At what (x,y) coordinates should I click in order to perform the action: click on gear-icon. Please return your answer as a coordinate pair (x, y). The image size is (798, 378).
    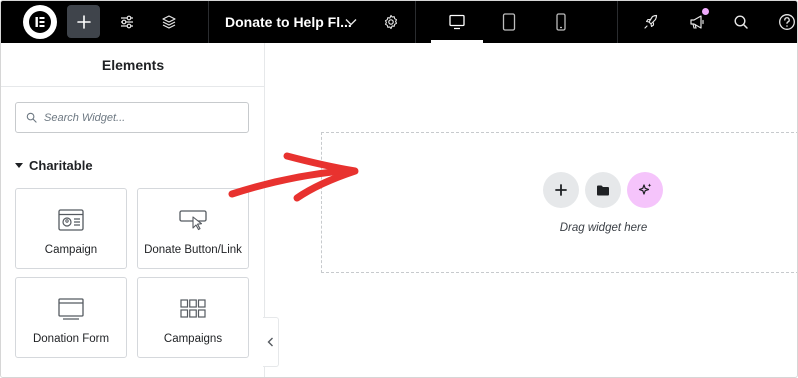
    Looking at the image, I should click on (391, 22).